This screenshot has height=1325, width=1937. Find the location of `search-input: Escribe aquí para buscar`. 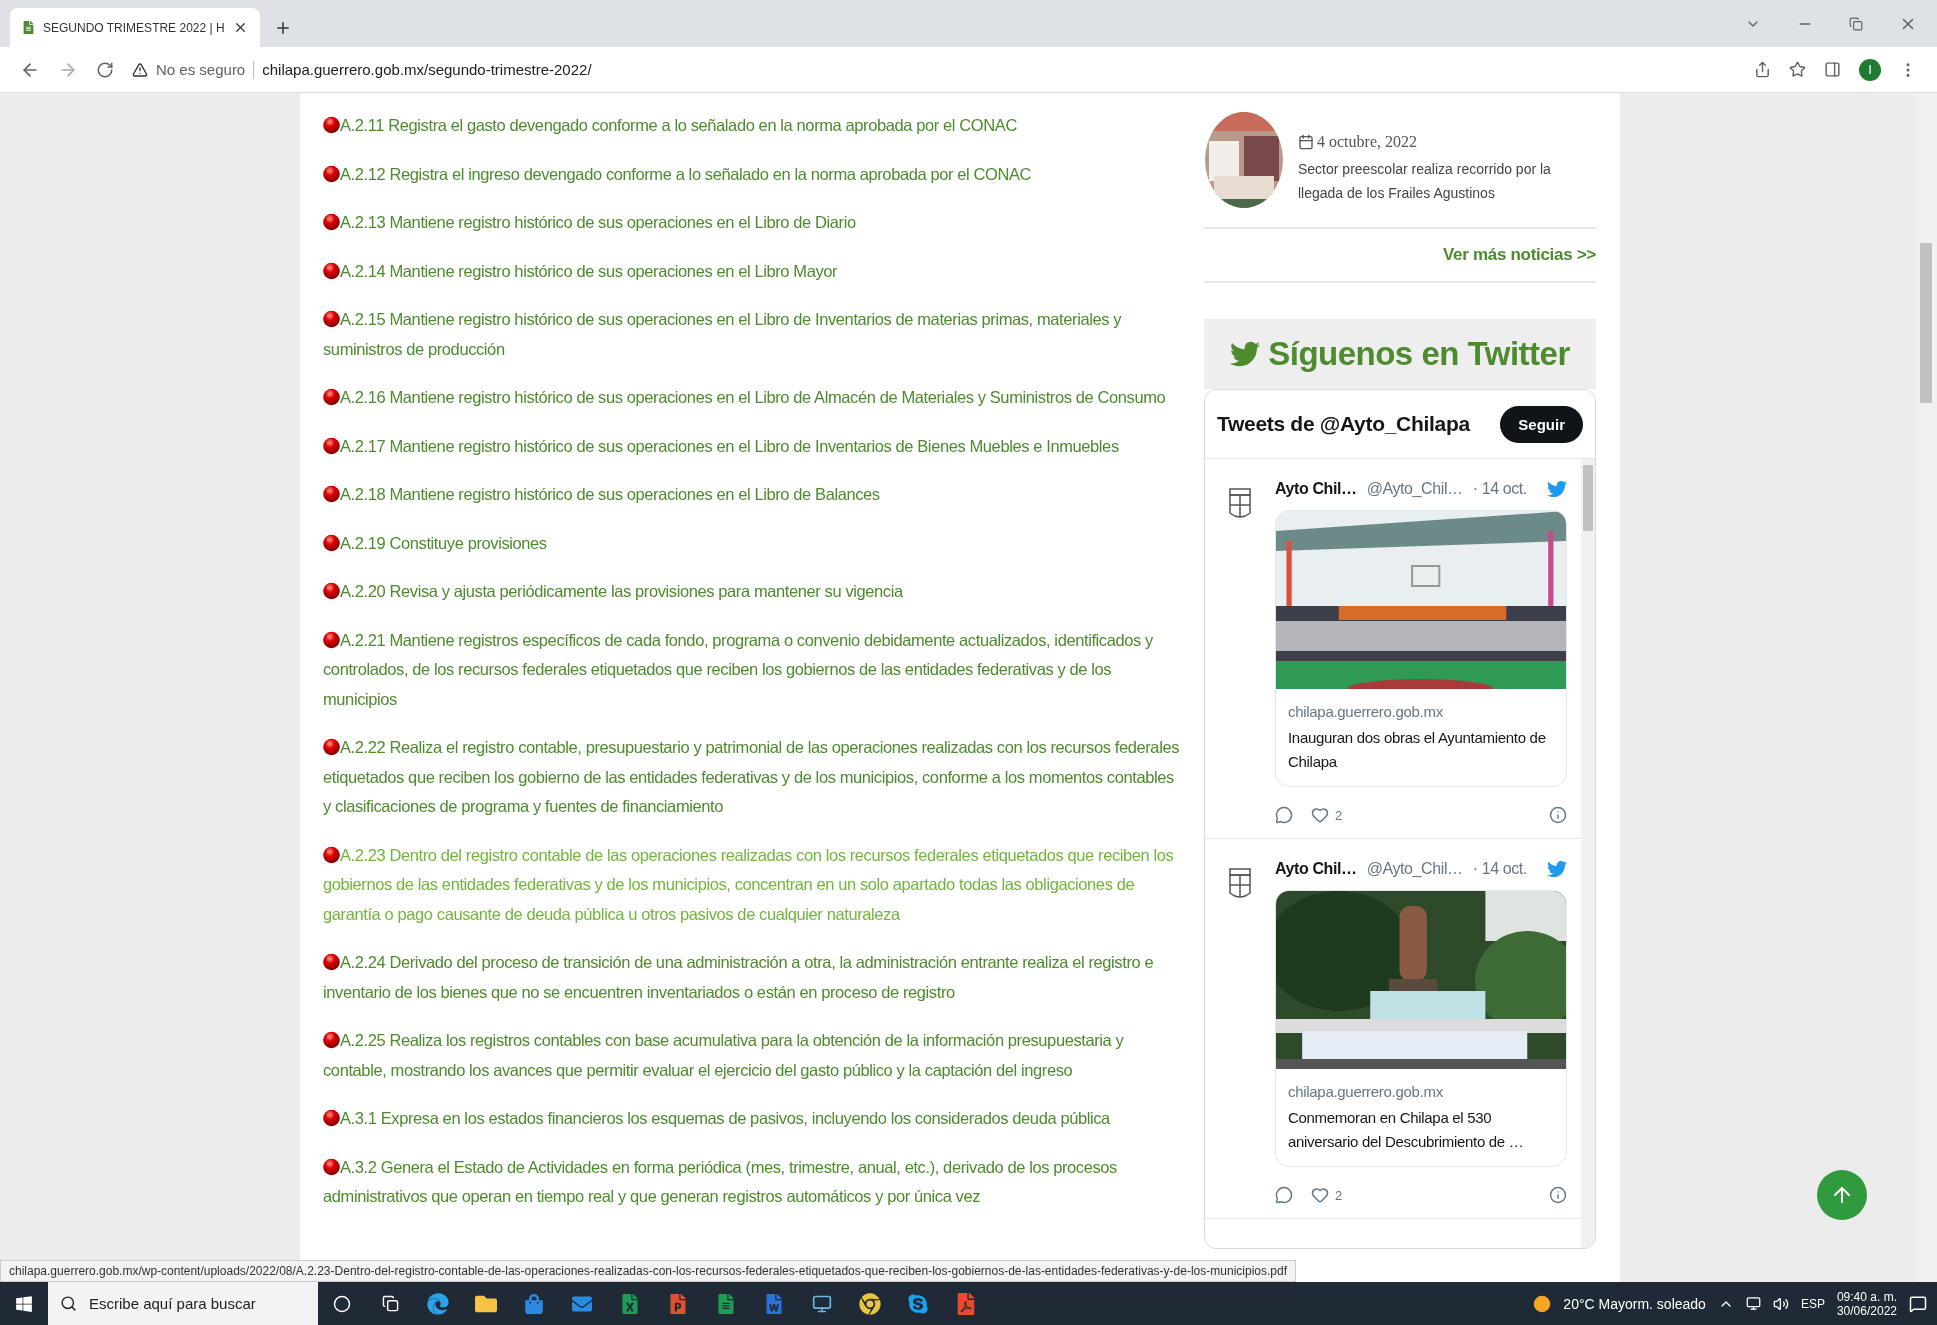

search-input: Escribe aquí para buscar is located at coordinates (189, 1303).